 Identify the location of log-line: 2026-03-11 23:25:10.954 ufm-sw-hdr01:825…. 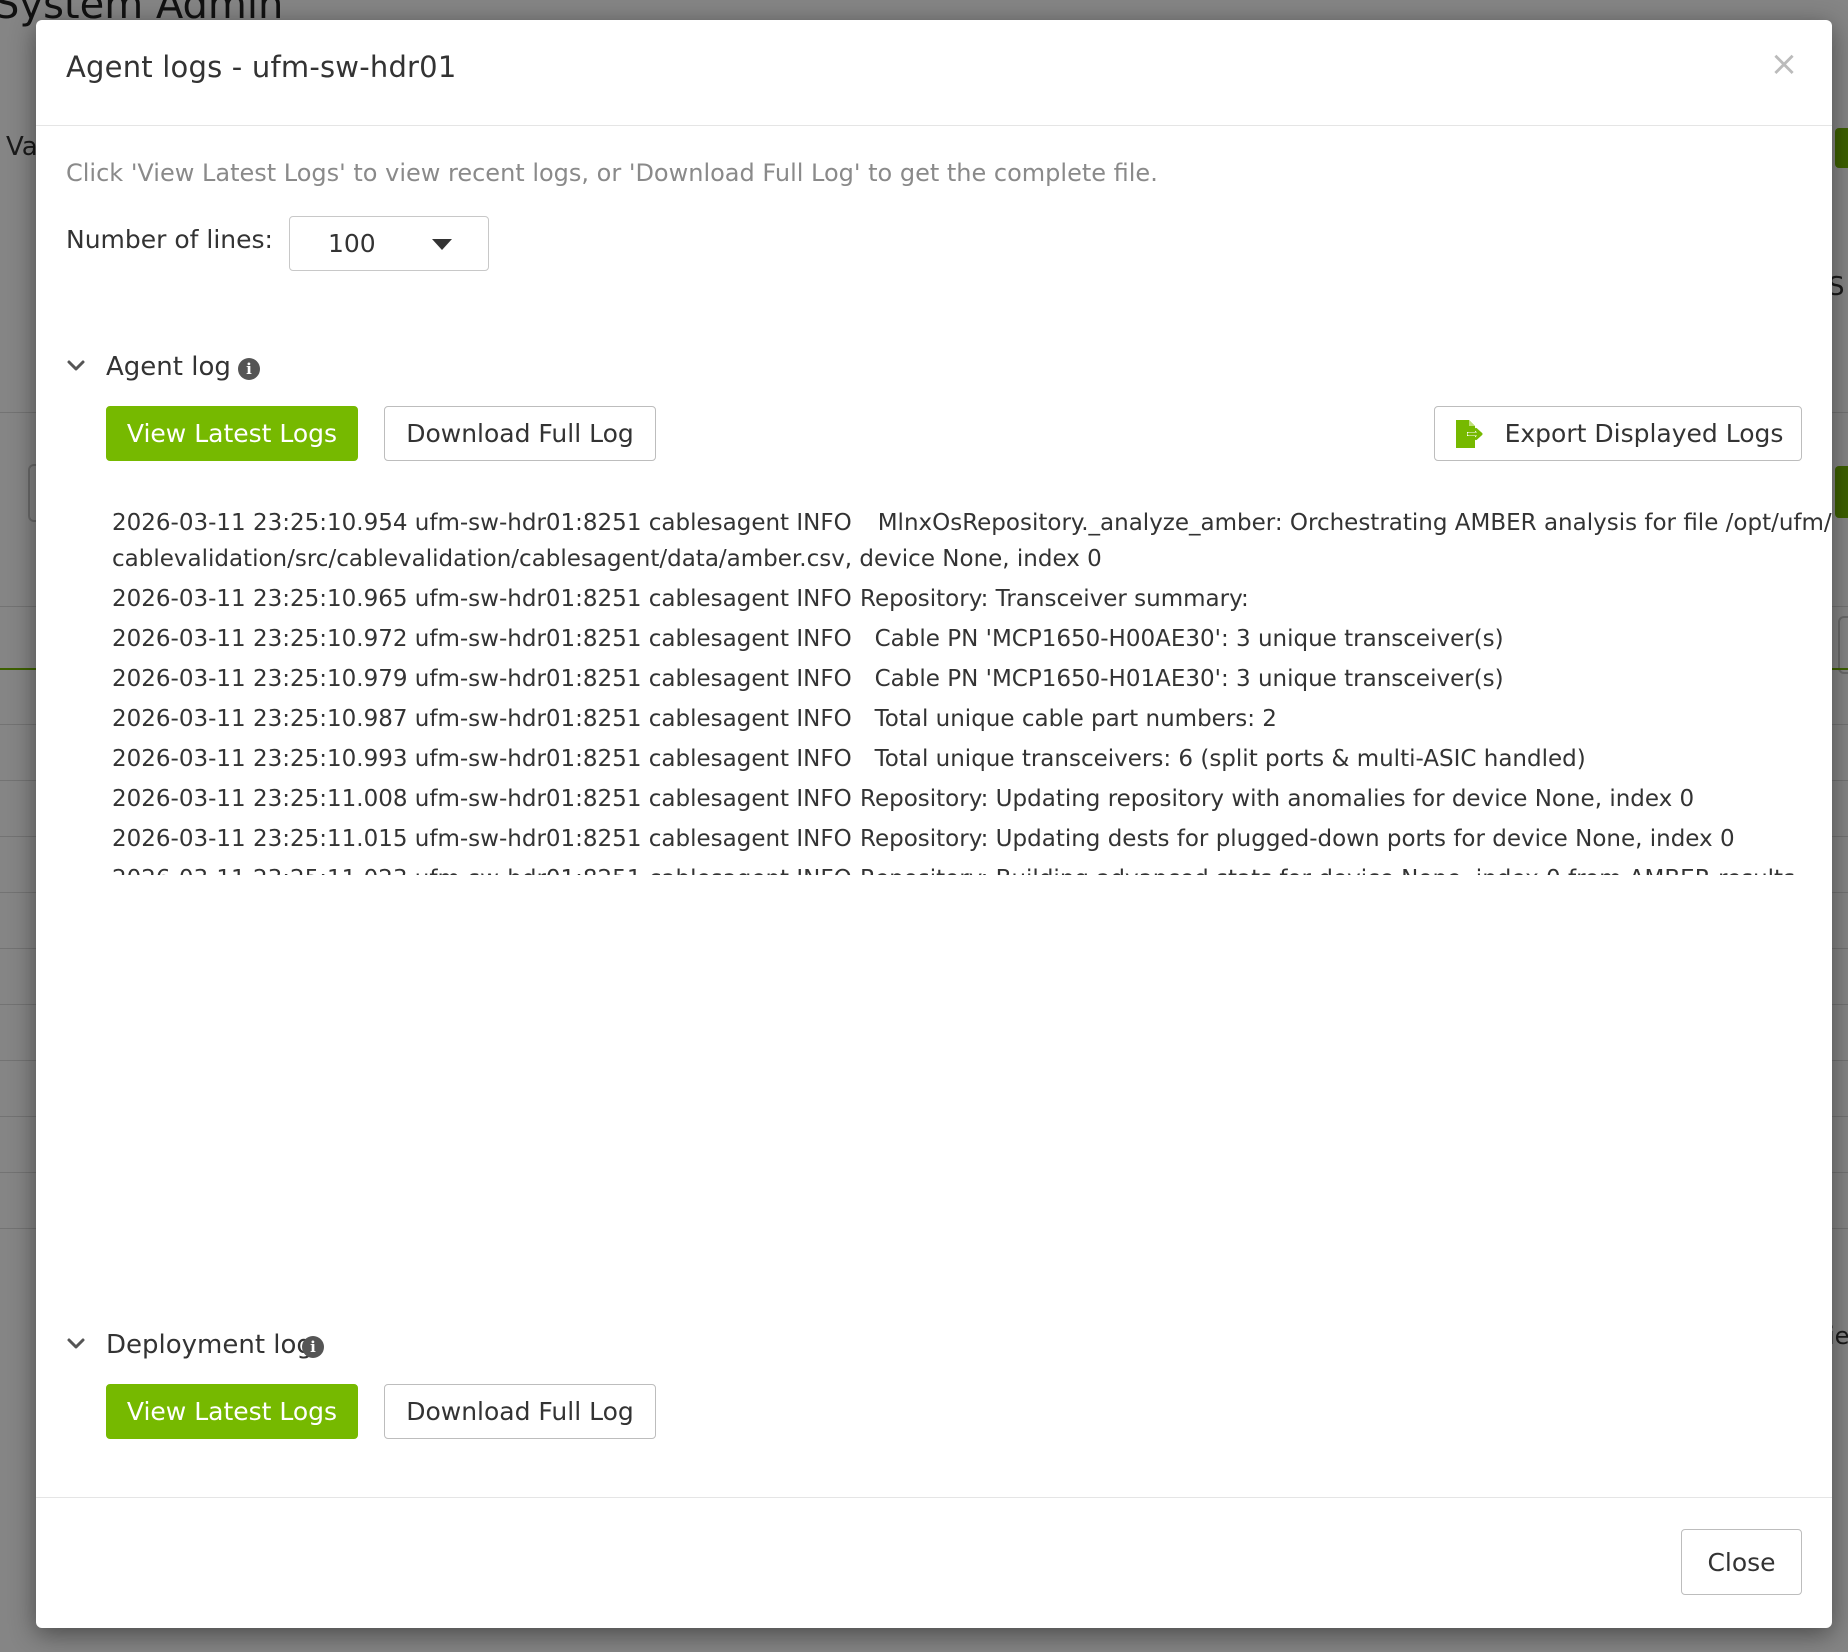
(977, 543).